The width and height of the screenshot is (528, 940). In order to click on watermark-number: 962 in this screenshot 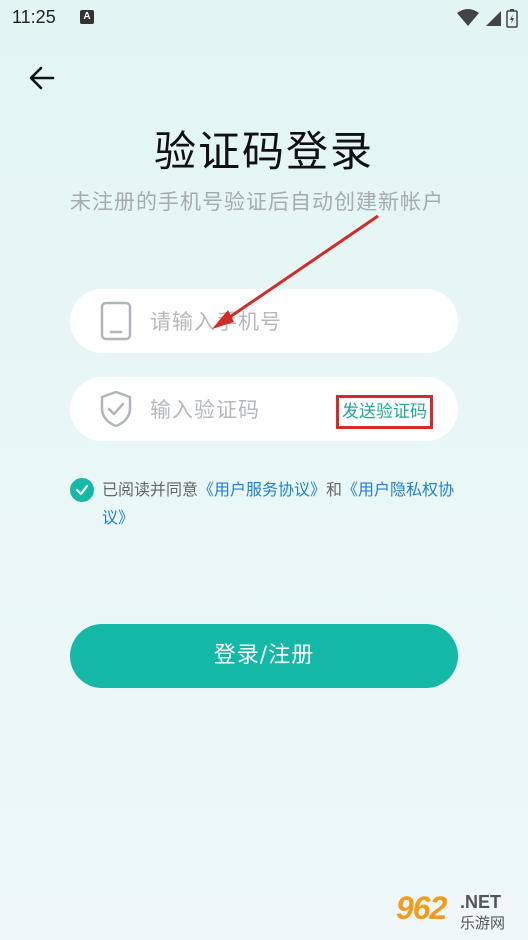, I will do `click(421, 908)`.